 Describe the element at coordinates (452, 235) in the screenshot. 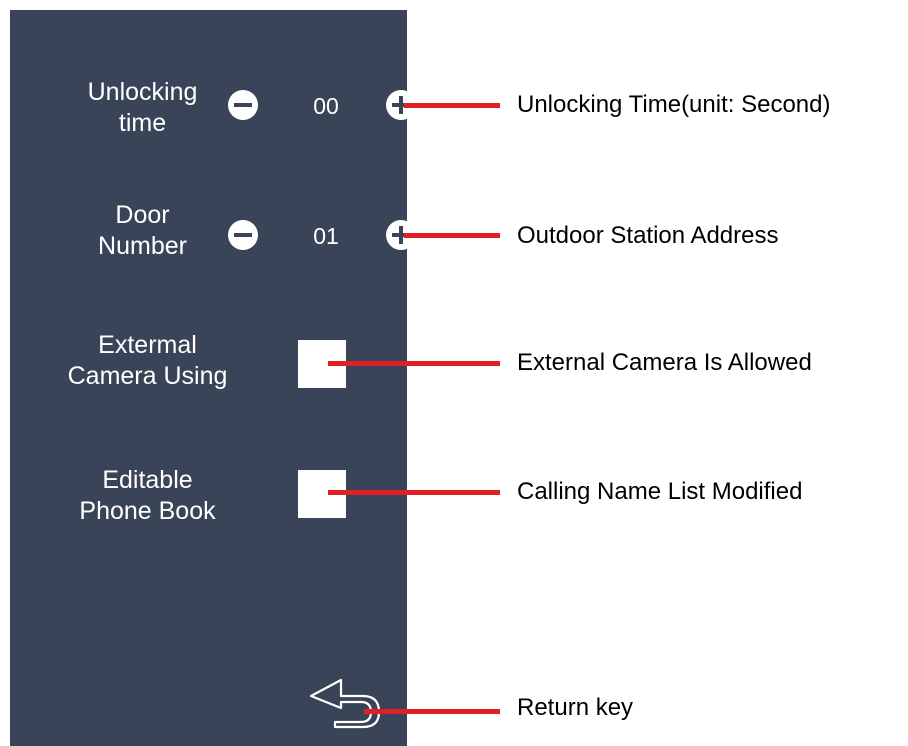

I see `leader-line-door-number` at that location.